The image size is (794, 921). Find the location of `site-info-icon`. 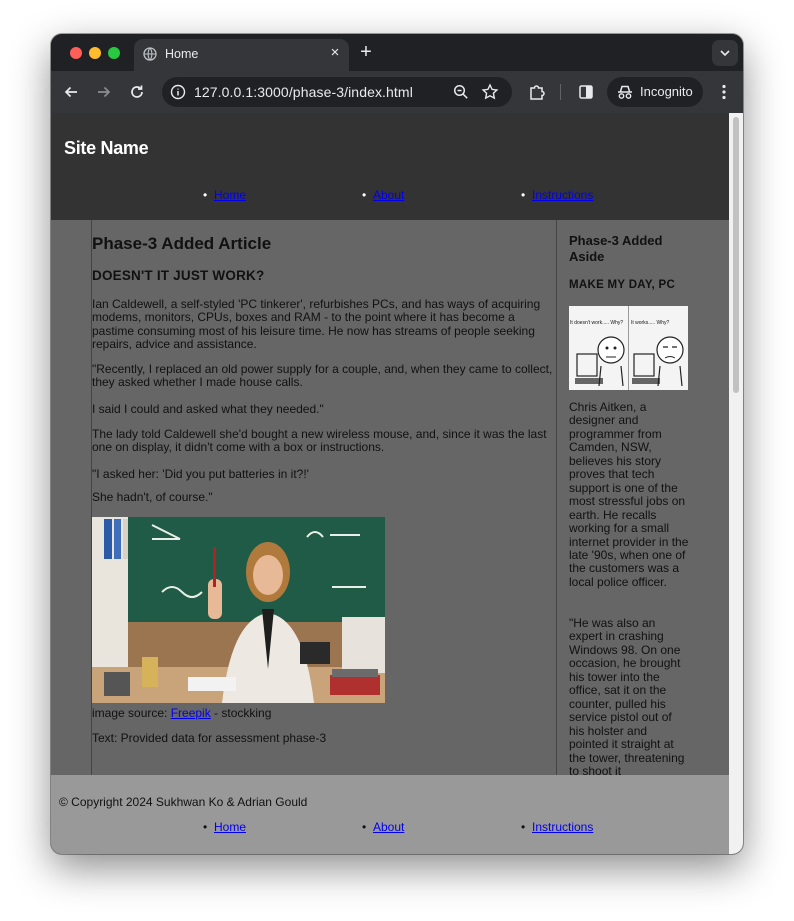

site-info-icon is located at coordinates (178, 92).